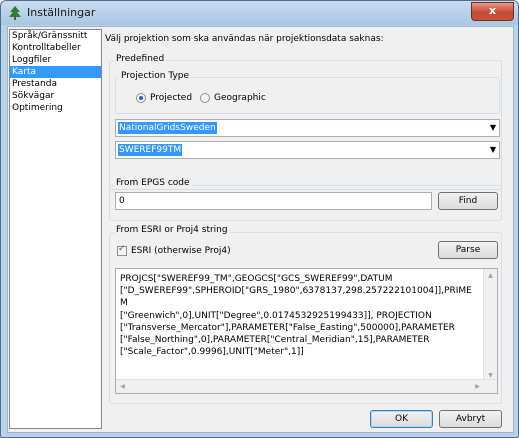  Describe the element at coordinates (55, 108) in the screenshot. I see `sidebar-item: Optimering` at that location.